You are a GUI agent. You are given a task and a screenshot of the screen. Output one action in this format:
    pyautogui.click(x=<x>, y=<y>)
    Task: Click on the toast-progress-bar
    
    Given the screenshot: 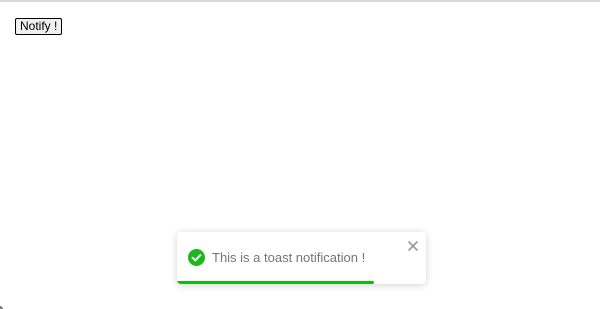 What is the action you would take?
    pyautogui.click(x=301, y=282)
    